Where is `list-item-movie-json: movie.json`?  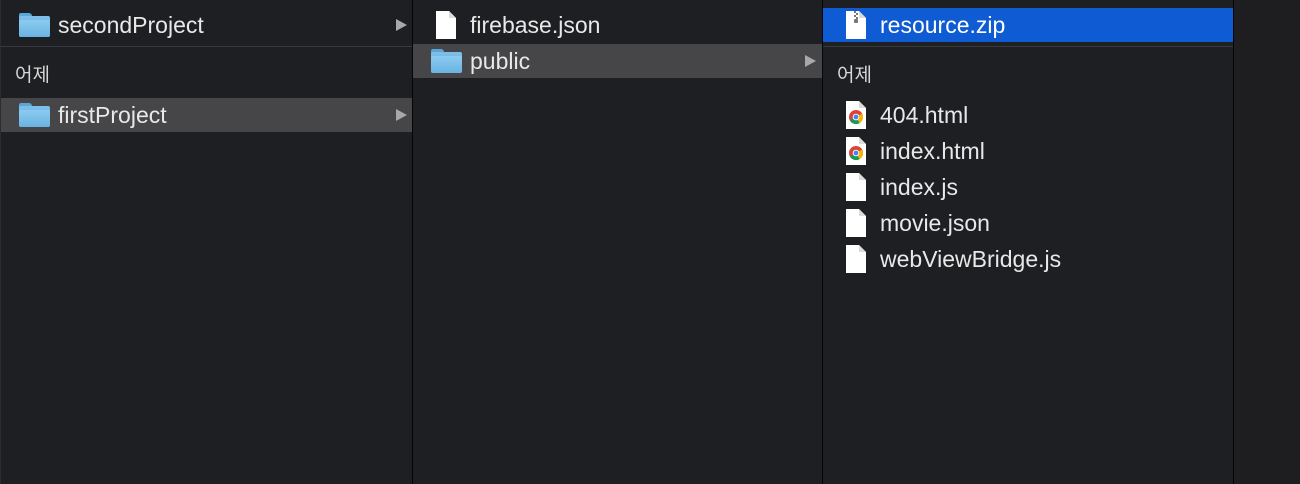 list-item-movie-json: movie.json is located at coordinates (1028, 223).